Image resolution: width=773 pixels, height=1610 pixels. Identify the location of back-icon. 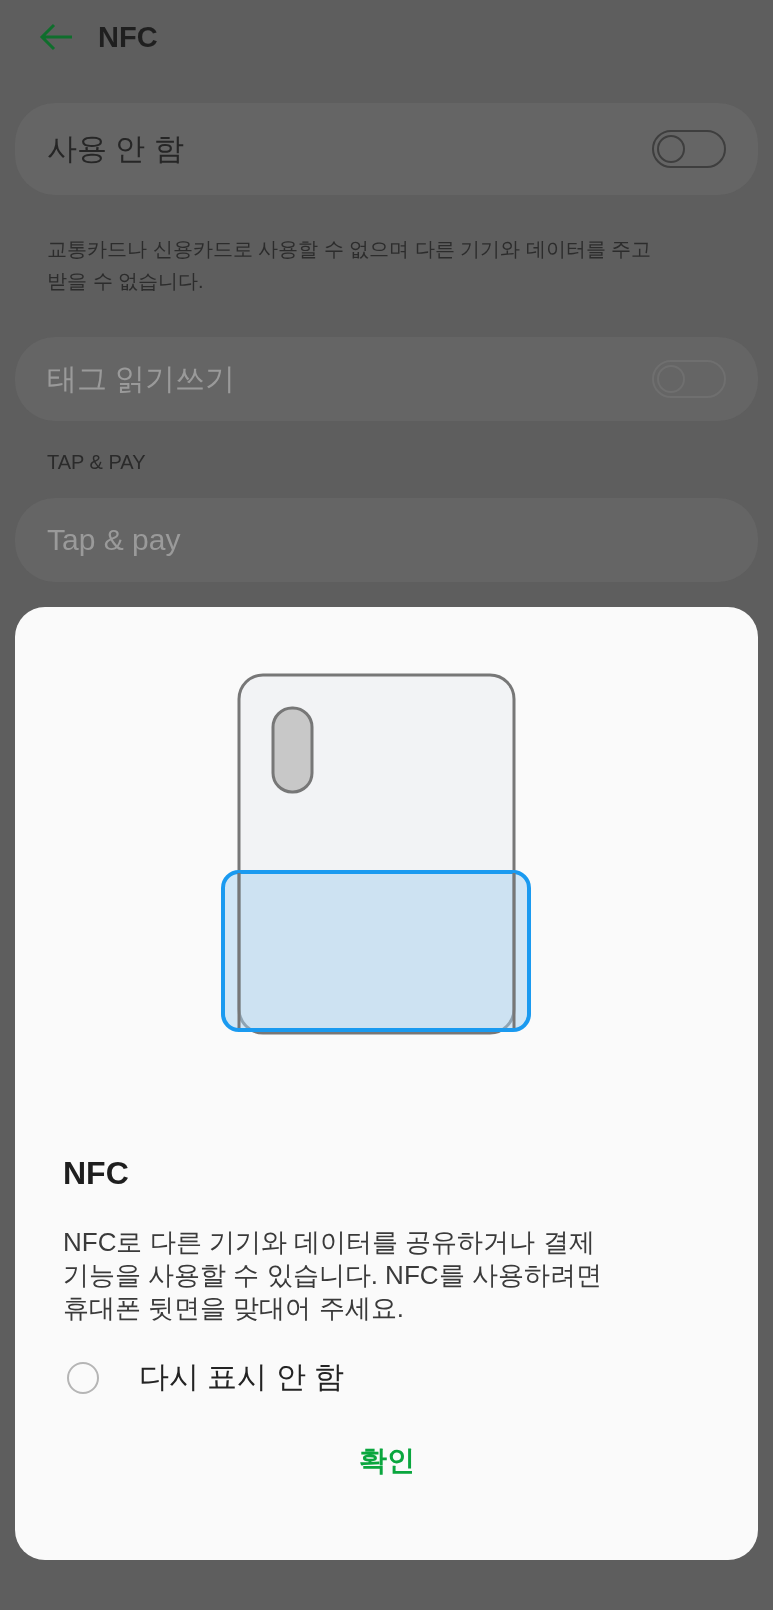
(56, 37).